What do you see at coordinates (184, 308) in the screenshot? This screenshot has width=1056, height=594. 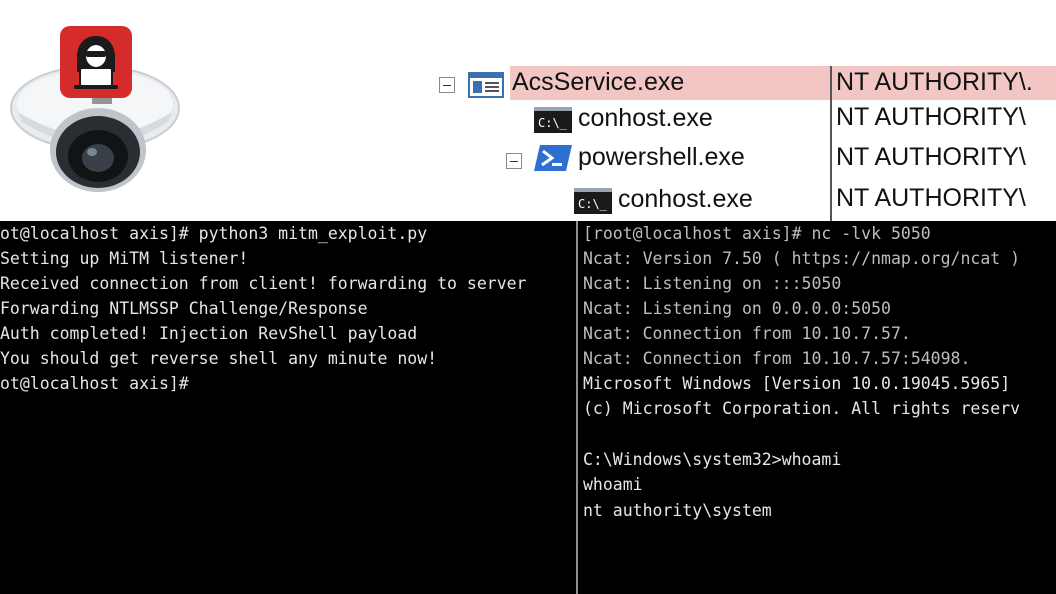 I see `terminal-line: Forwarding NTLMSSP Challenge/Response` at bounding box center [184, 308].